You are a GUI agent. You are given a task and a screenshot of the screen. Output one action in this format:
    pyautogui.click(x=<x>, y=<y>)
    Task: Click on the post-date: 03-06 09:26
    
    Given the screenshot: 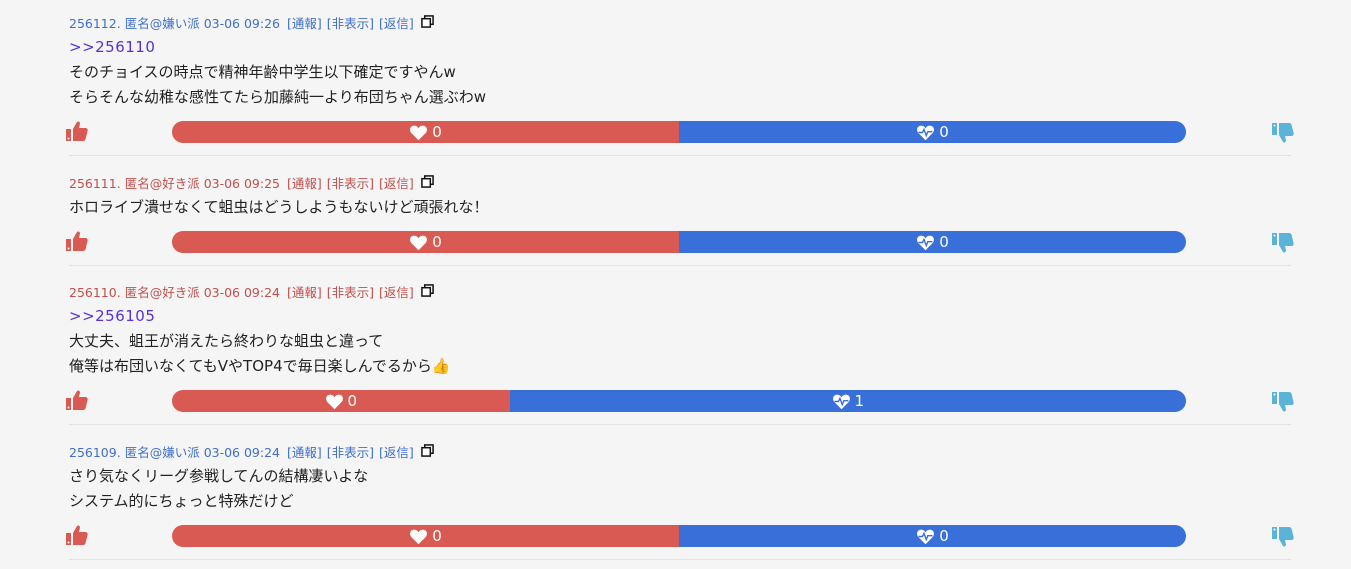 What is the action you would take?
    pyautogui.click(x=242, y=23)
    